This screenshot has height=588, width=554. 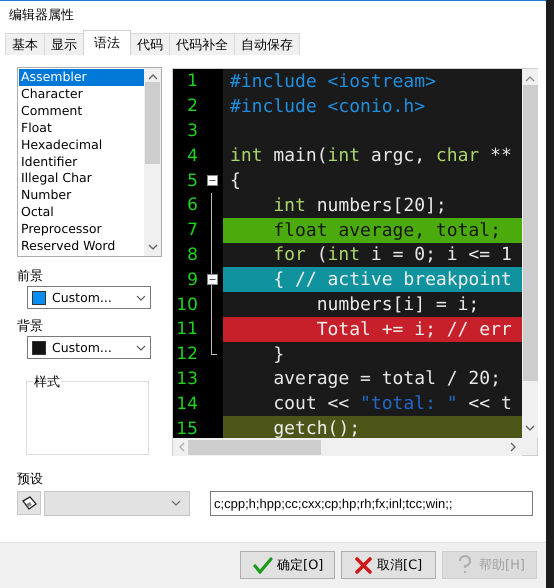 What do you see at coordinates (152, 162) in the screenshot?
I see `scrollbar` at bounding box center [152, 162].